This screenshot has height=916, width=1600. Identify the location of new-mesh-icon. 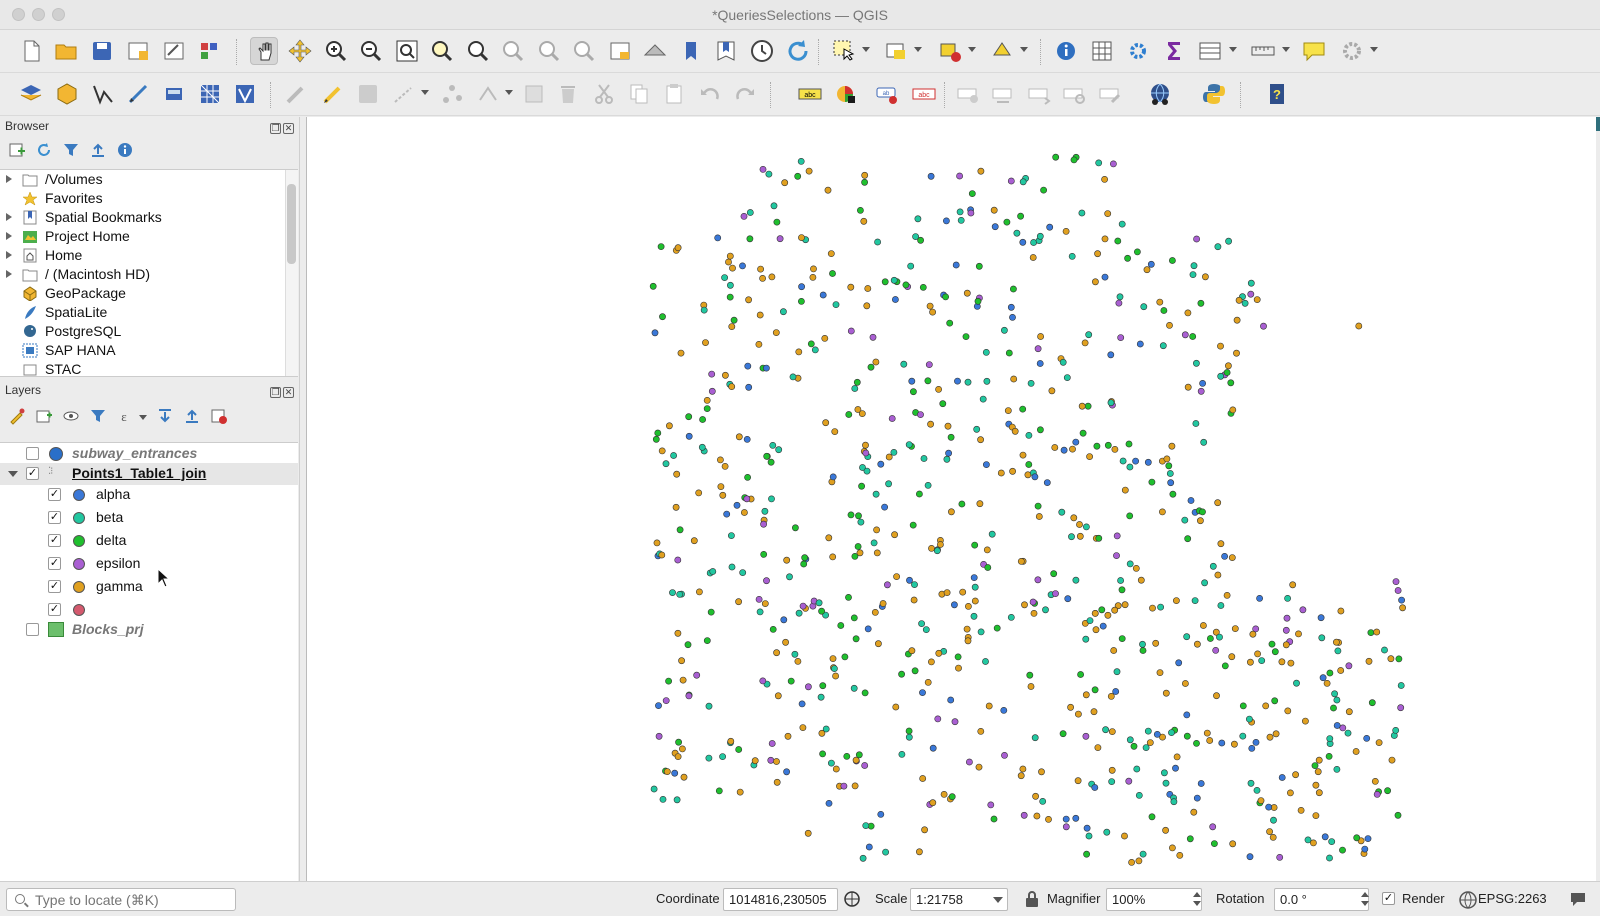
(210, 94).